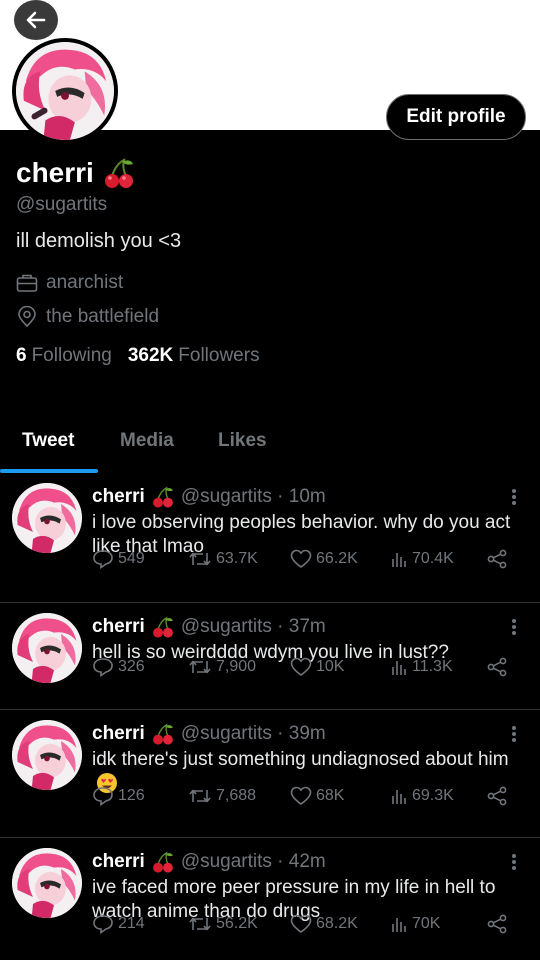 This screenshot has width=540, height=960. I want to click on following-label: Following, so click(71, 355).